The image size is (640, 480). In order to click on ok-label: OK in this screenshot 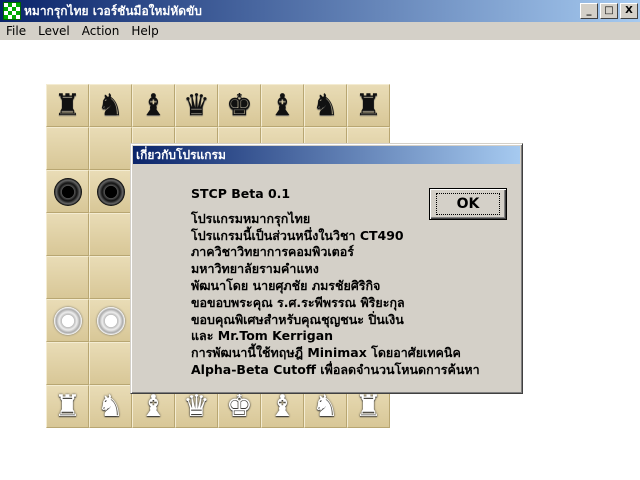, I will do `click(468, 204)`.